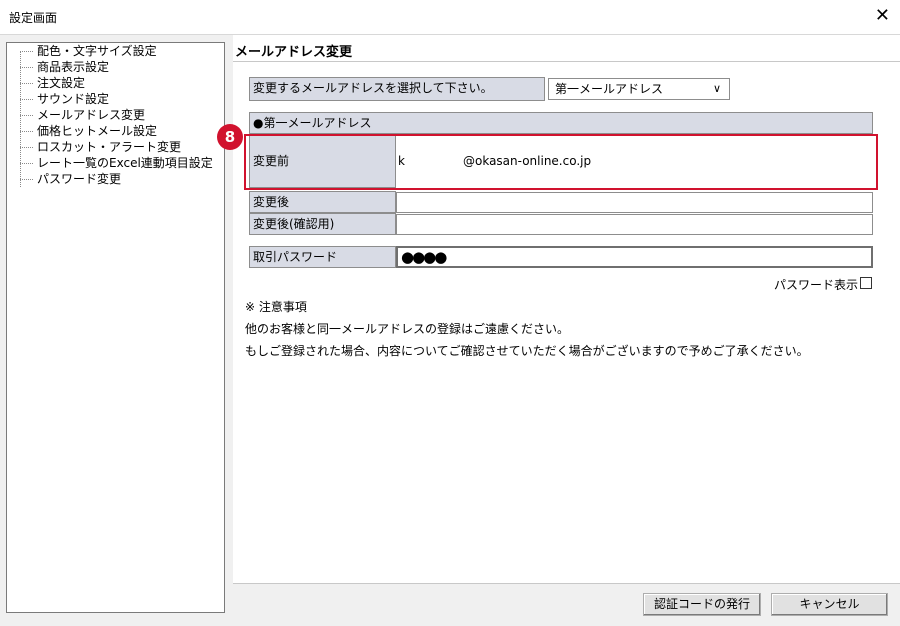  Describe the element at coordinates (115, 67) in the screenshot. I see `tree-item-product-display: 商品表示設定` at that location.